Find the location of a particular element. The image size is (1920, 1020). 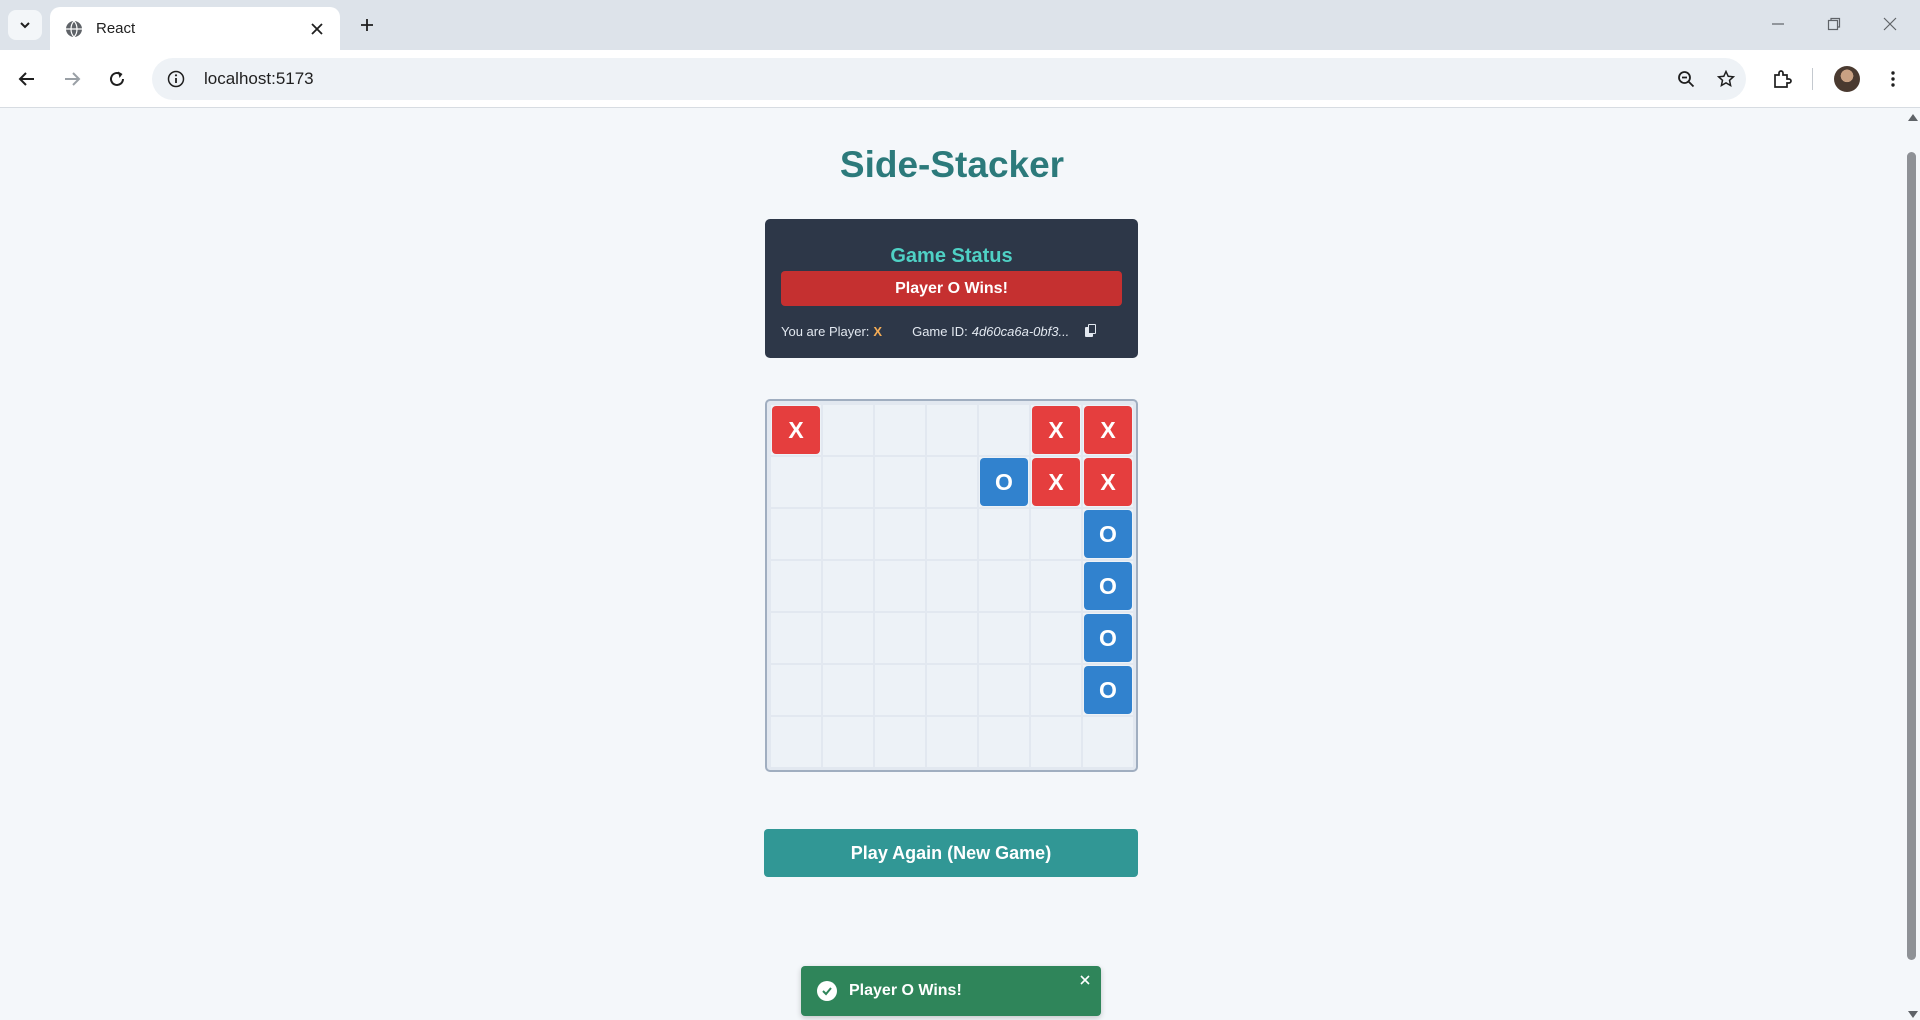

tab-close-icon is located at coordinates (317, 29).